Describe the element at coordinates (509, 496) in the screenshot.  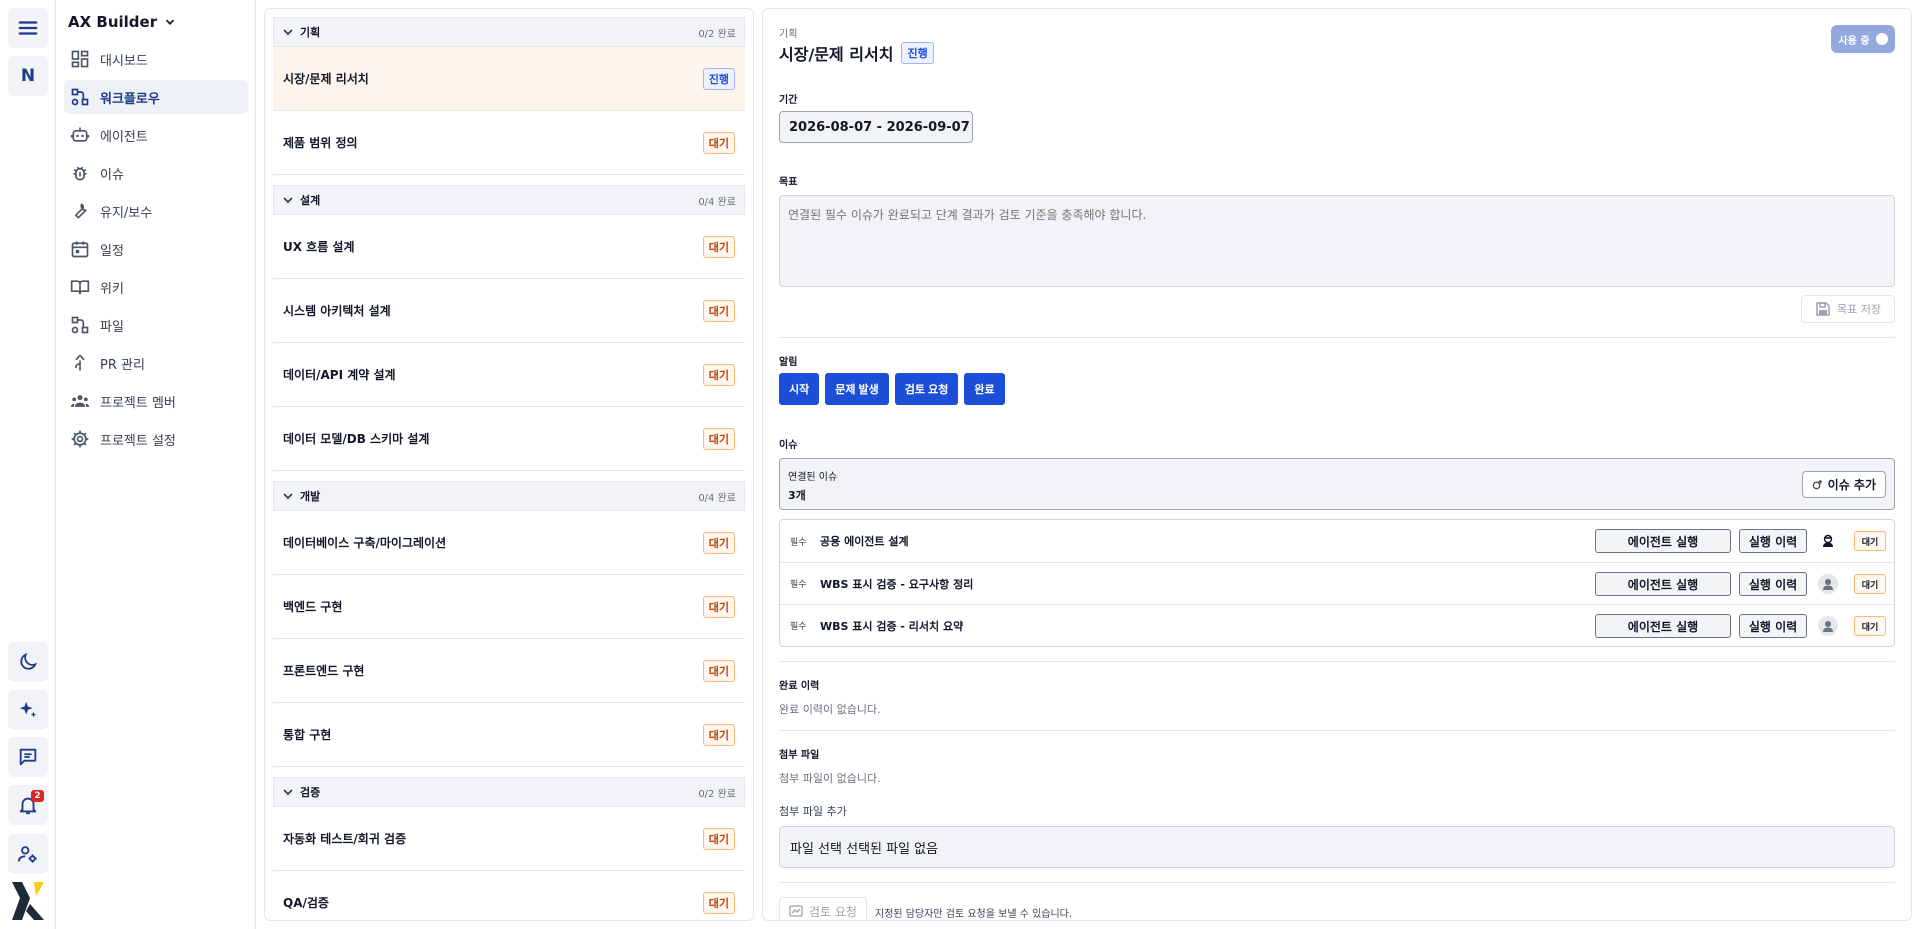
I see `phase-header: 개발 0/4 완료` at that location.